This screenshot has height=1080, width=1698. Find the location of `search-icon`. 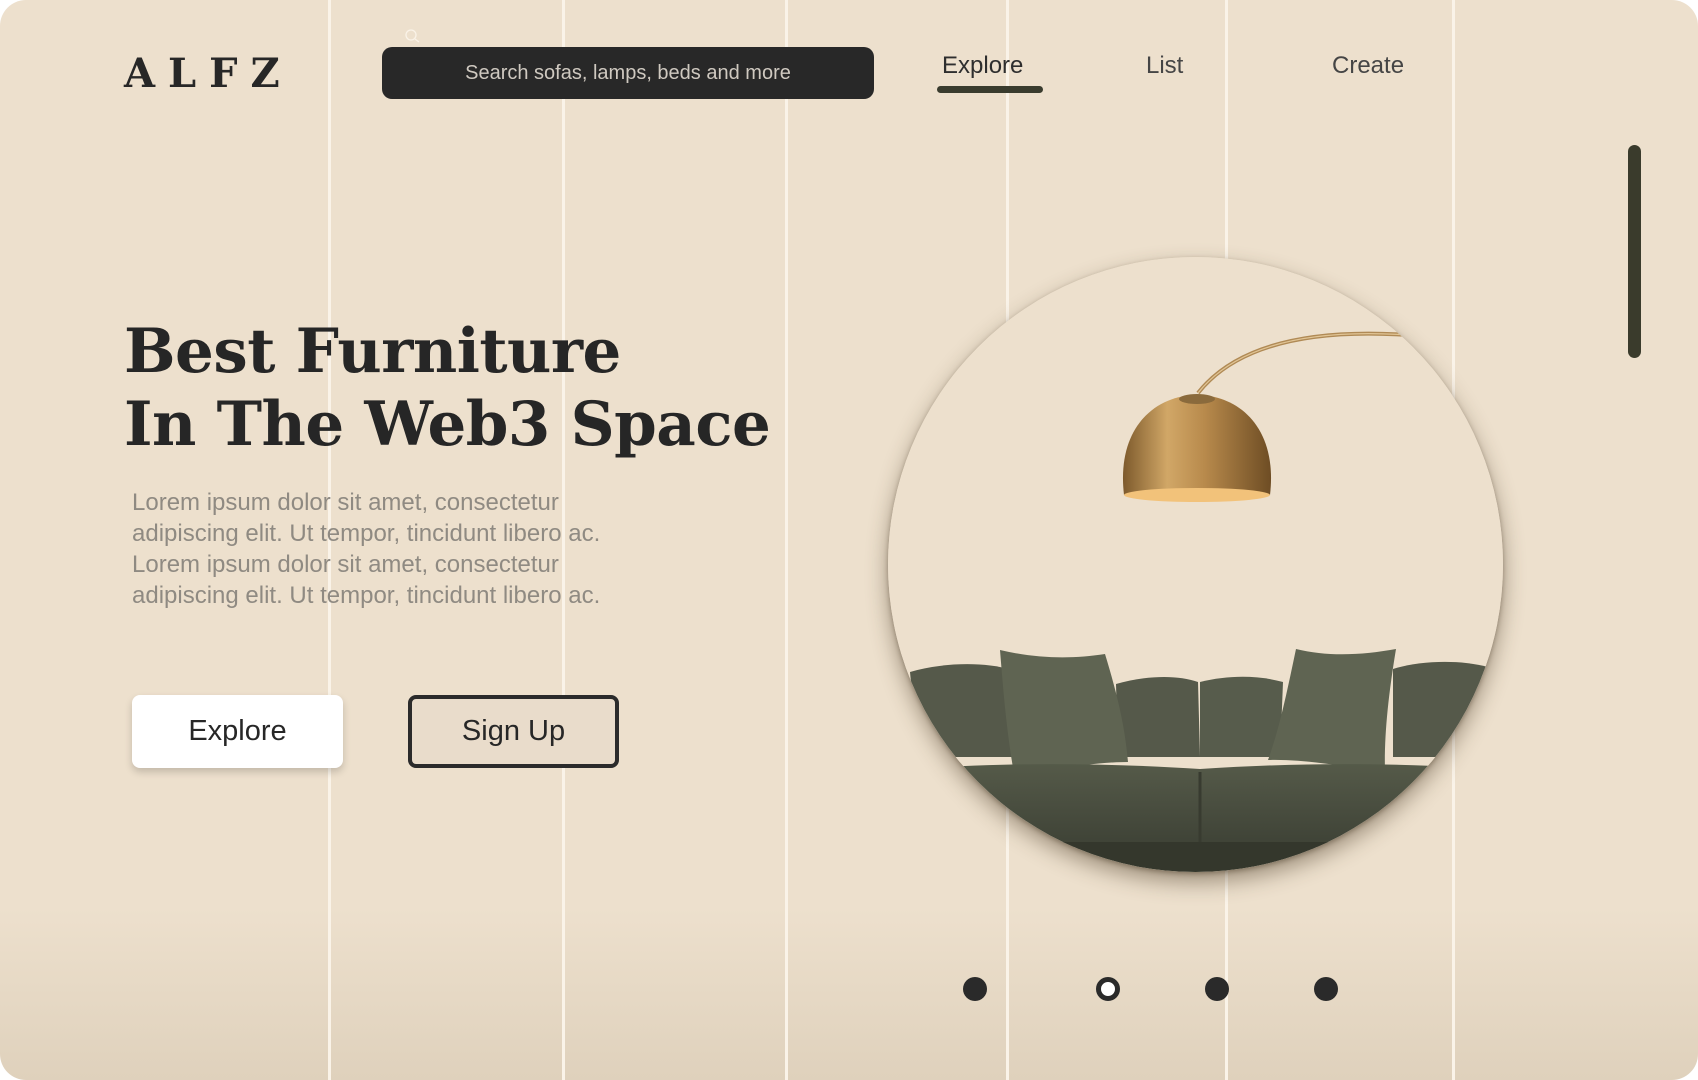

search-icon is located at coordinates (412, 36).